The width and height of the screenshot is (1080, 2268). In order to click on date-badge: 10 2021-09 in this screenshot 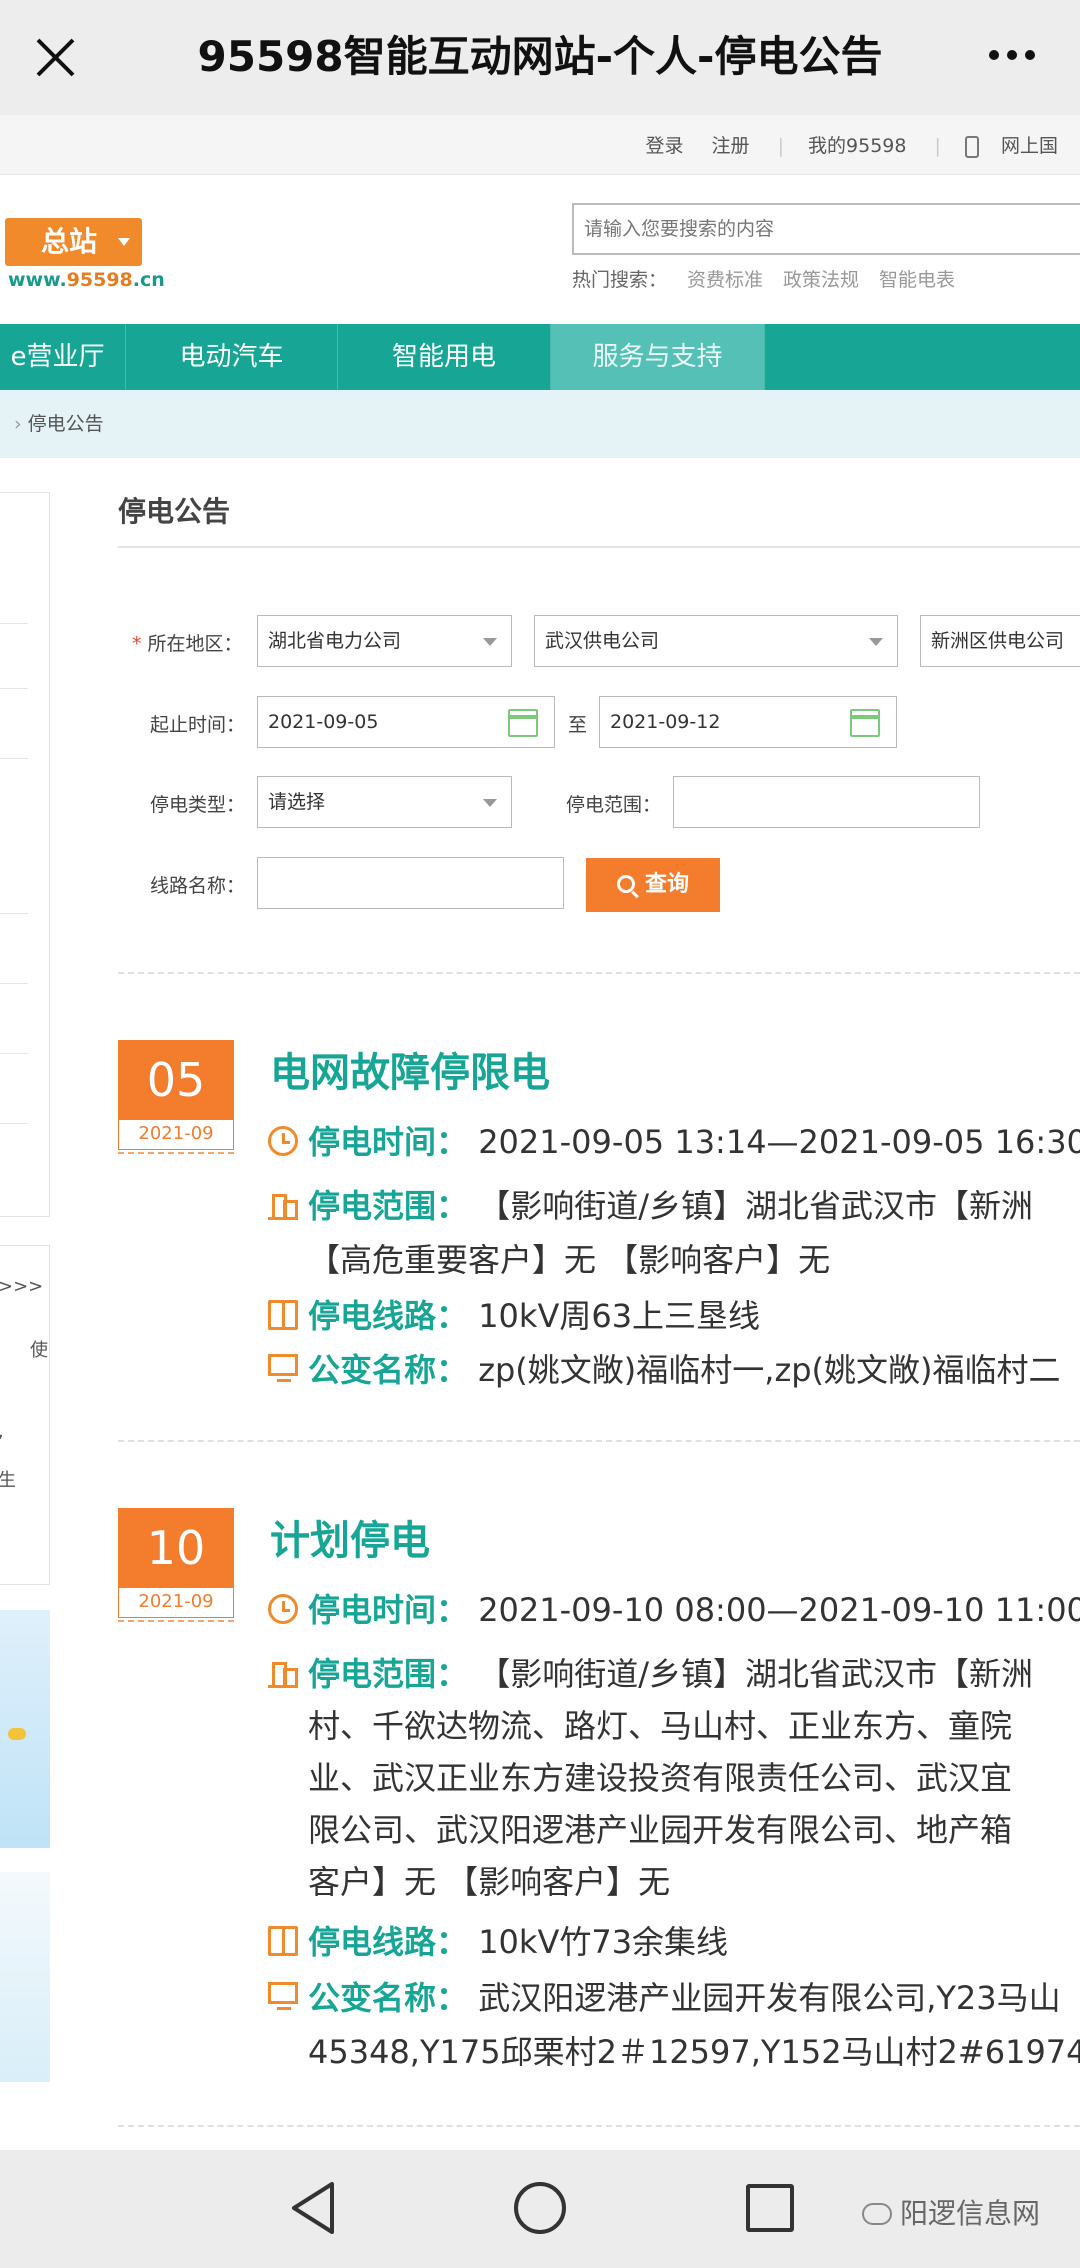, I will do `click(176, 1565)`.